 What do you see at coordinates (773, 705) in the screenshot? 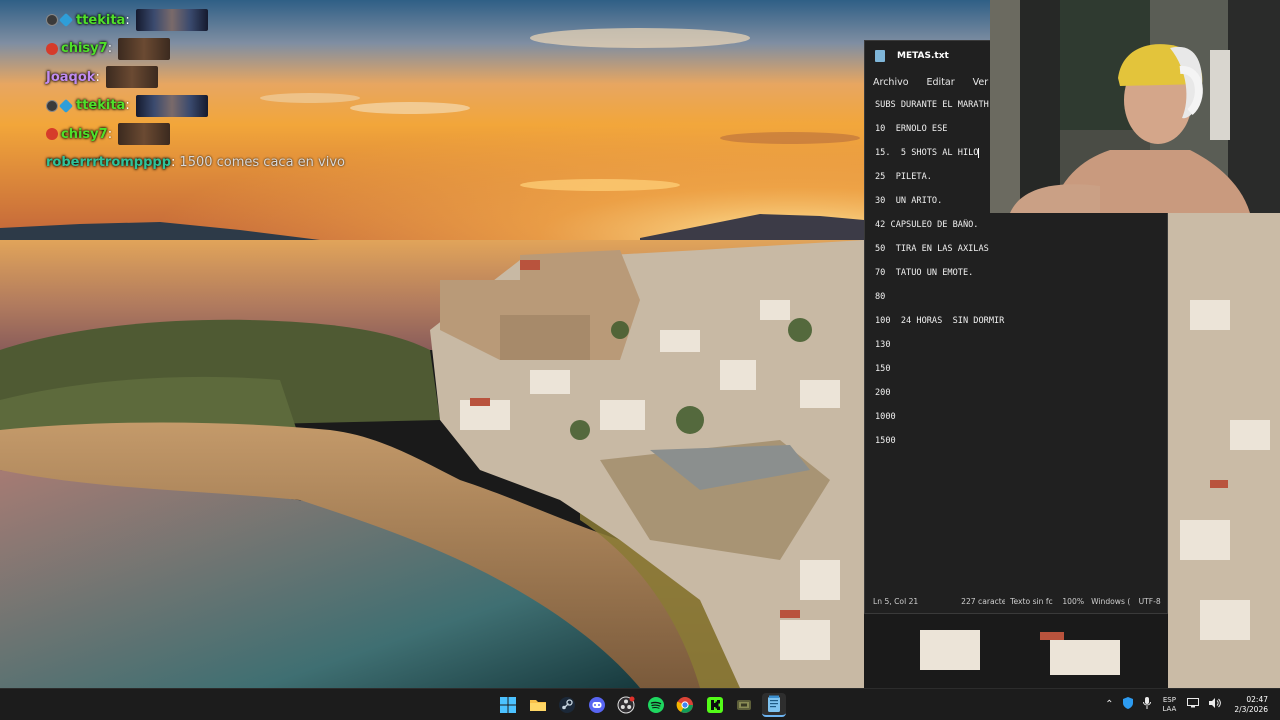
I see `notepad-taskbar-icon` at bounding box center [773, 705].